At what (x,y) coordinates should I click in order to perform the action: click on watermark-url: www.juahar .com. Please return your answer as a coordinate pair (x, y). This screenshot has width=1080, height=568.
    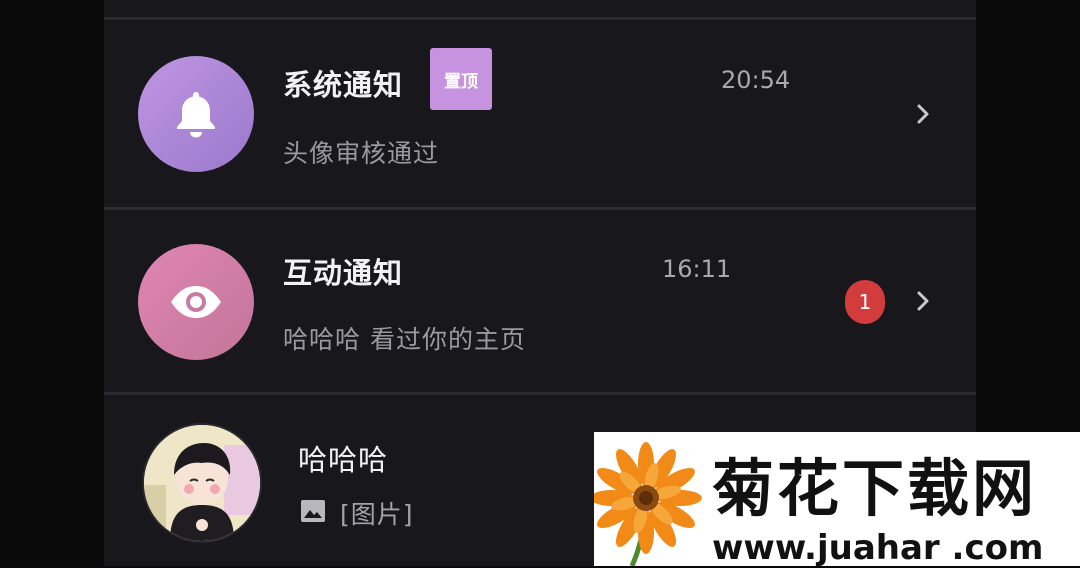
    Looking at the image, I should click on (878, 548).